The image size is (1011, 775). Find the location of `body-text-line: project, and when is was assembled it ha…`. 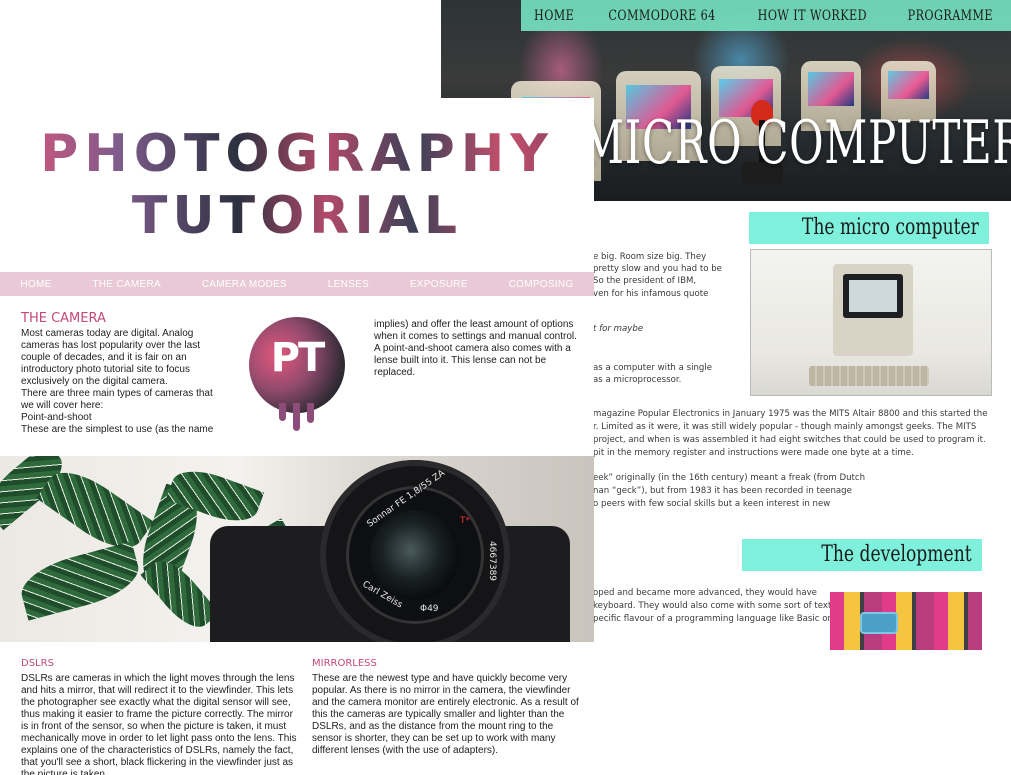

body-text-line: project, and when is was assembled it ha… is located at coordinates (789, 440).